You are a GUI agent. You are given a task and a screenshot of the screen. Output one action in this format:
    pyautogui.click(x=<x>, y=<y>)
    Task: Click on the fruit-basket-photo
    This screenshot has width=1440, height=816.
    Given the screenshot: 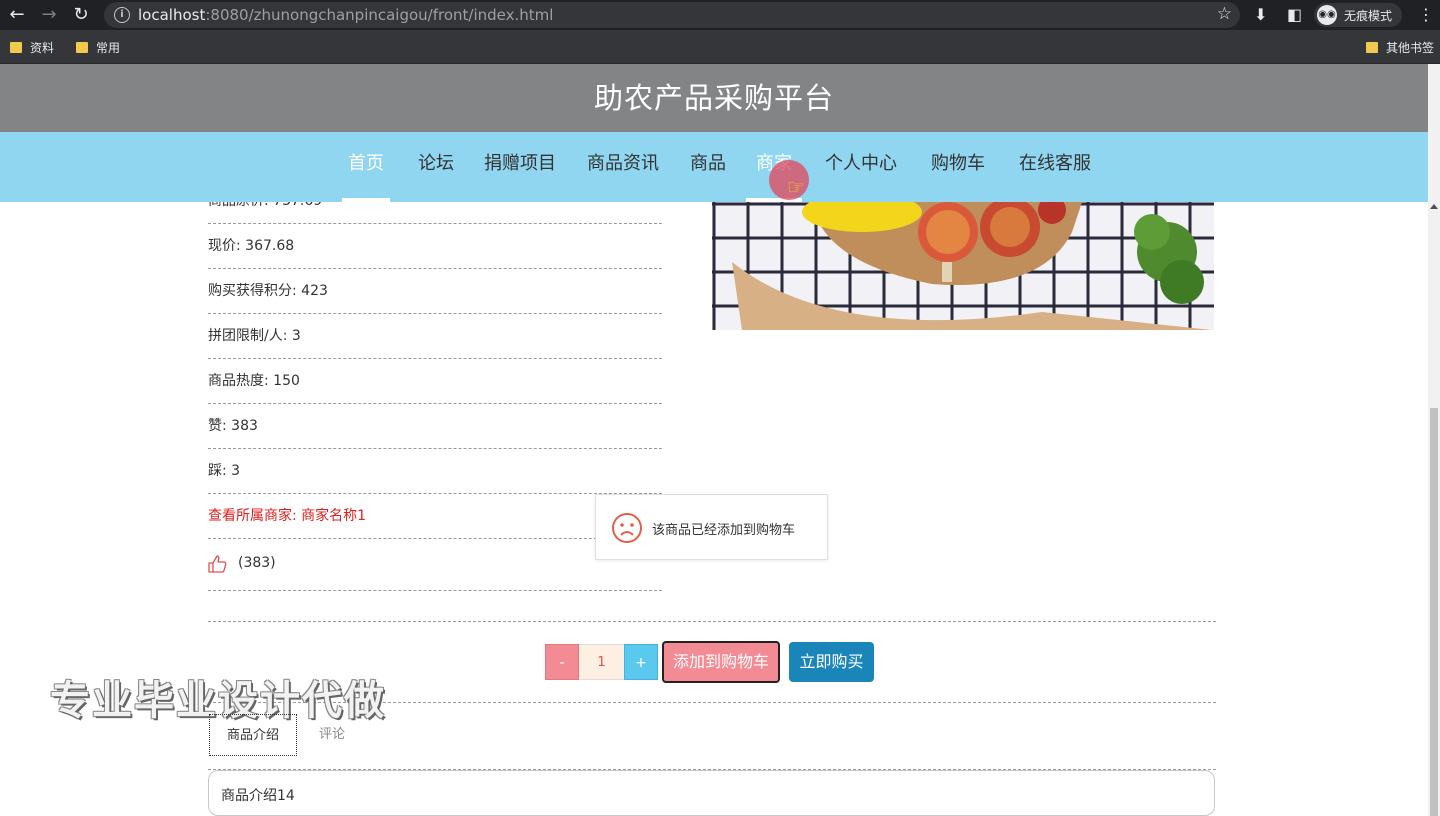 What is the action you would take?
    pyautogui.click(x=963, y=266)
    